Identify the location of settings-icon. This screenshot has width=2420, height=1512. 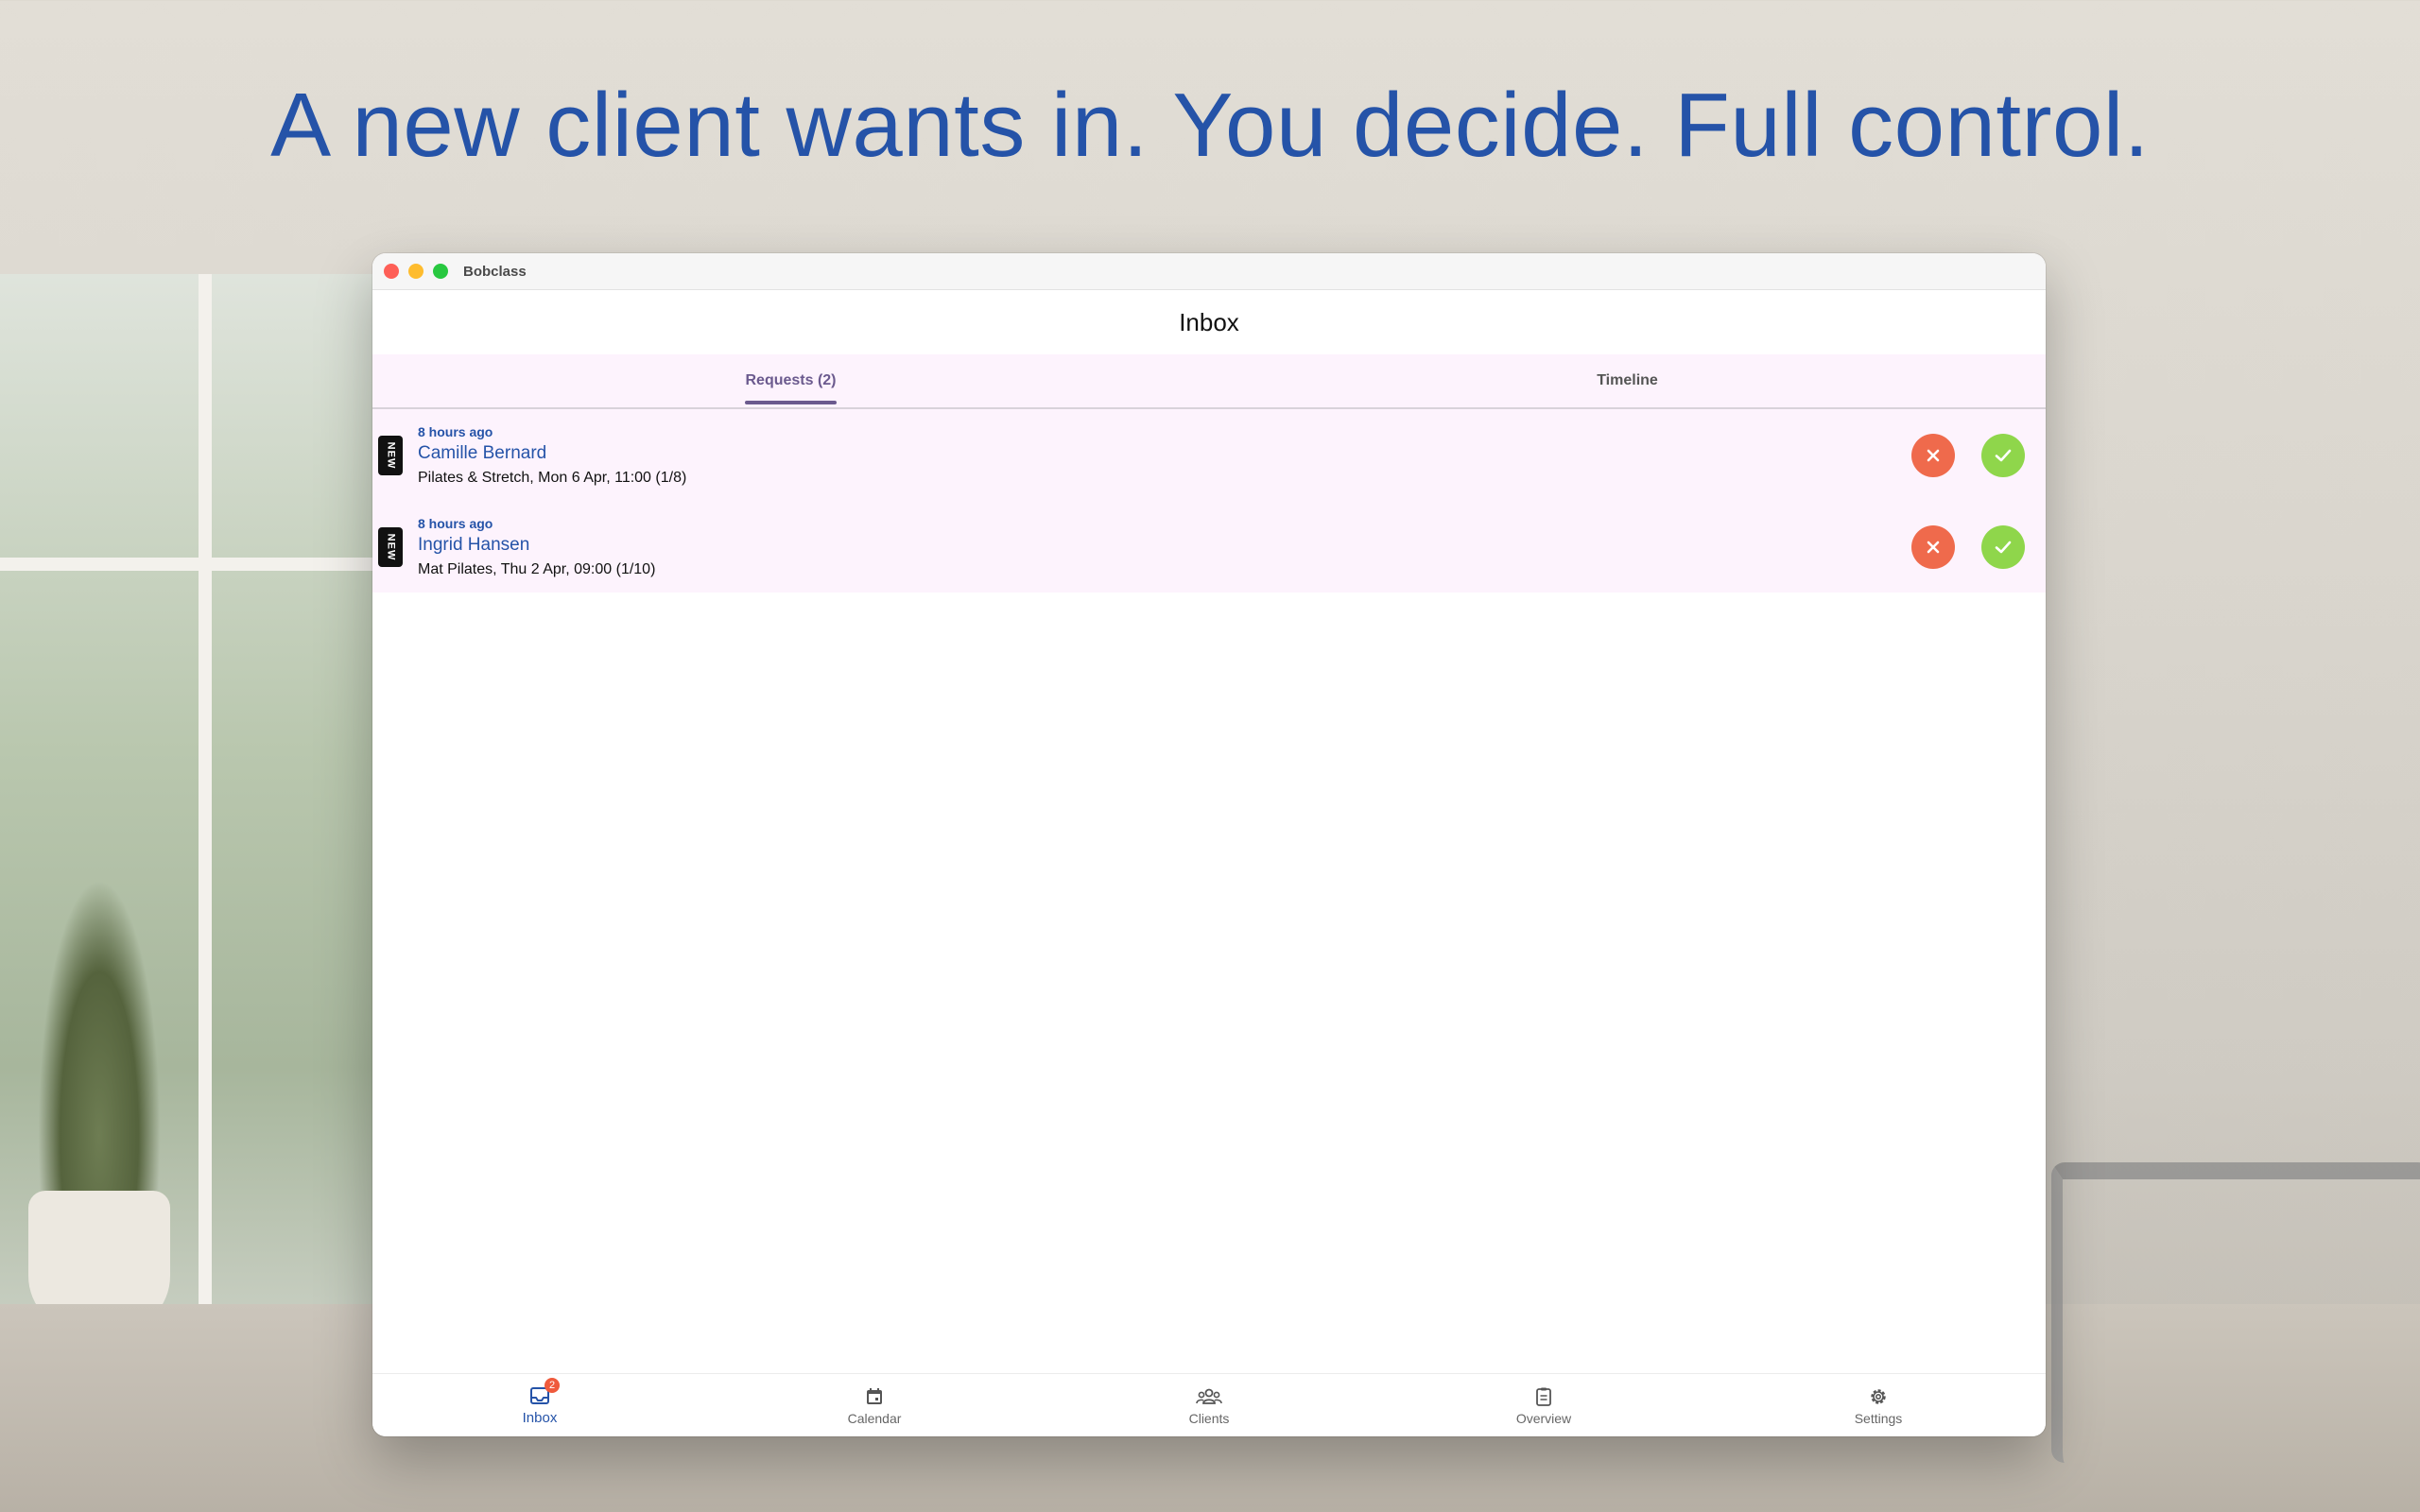
(1879, 1396).